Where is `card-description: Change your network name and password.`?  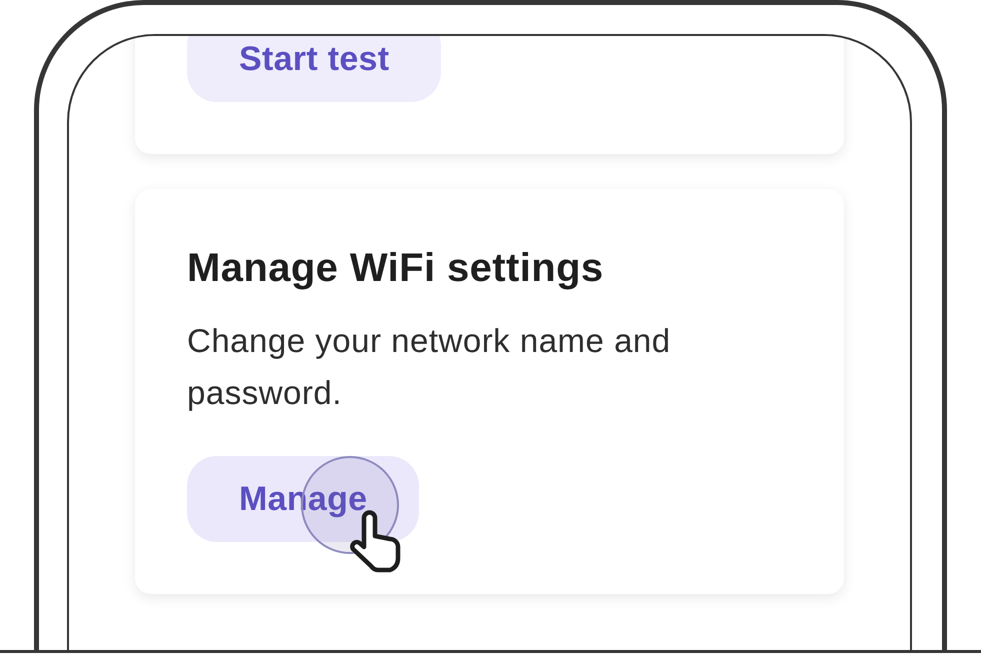 card-description: Change your network name and password. is located at coordinates (429, 367).